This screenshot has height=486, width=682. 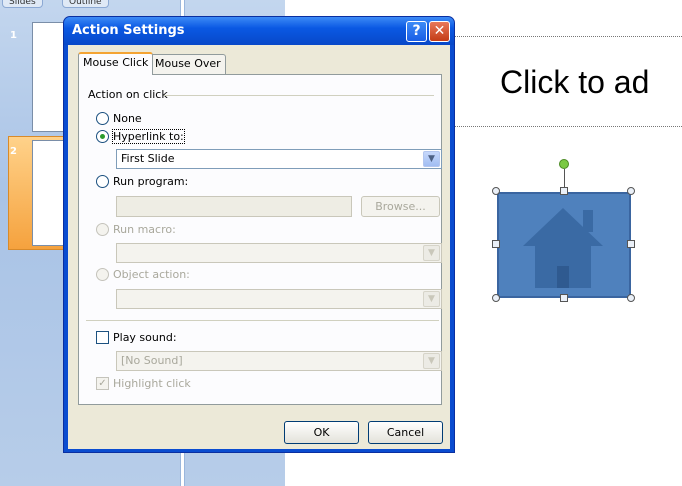 What do you see at coordinates (145, 337) in the screenshot?
I see `play-sound-label: Play sound:` at bounding box center [145, 337].